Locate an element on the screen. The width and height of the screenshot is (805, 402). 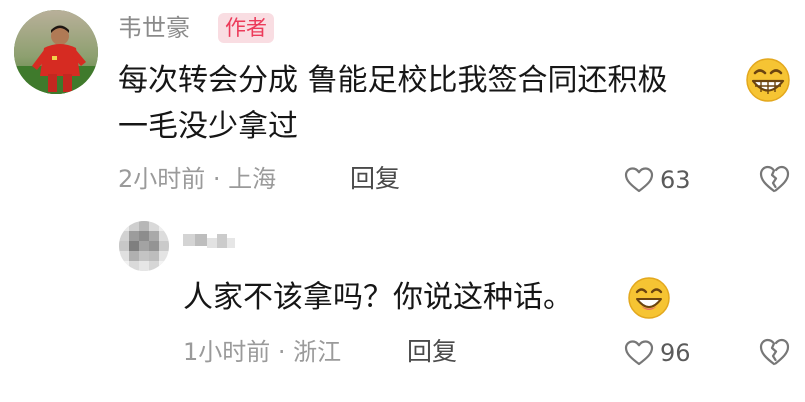
comment-location: 浙江 is located at coordinates (317, 352).